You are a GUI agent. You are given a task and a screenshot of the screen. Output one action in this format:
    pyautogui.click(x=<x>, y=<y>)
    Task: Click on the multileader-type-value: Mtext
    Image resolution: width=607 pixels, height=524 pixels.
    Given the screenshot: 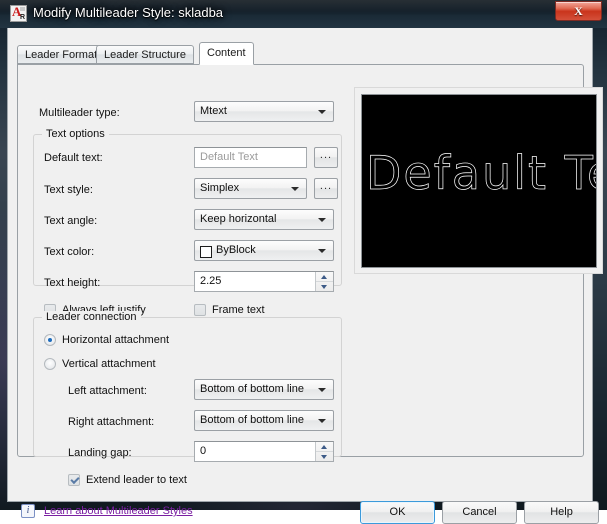 What is the action you would take?
    pyautogui.click(x=213, y=111)
    